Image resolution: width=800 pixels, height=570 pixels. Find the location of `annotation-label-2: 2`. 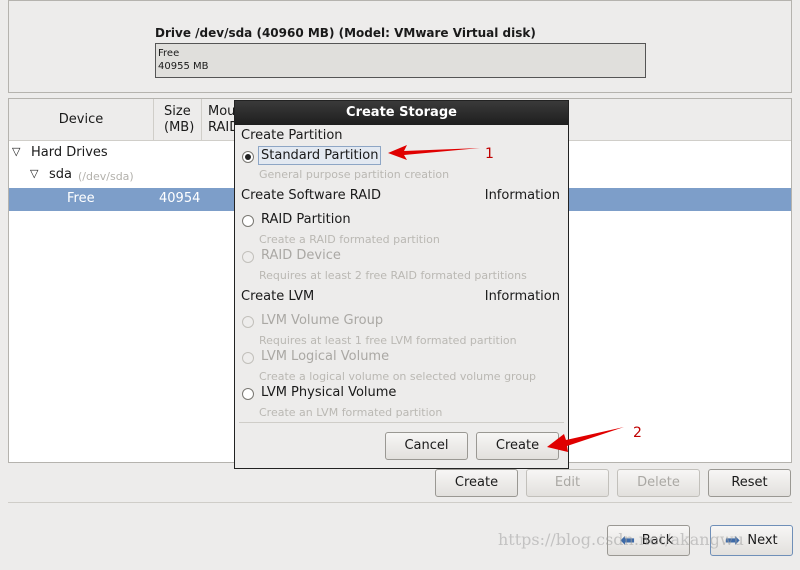

annotation-label-2: 2 is located at coordinates (637, 433).